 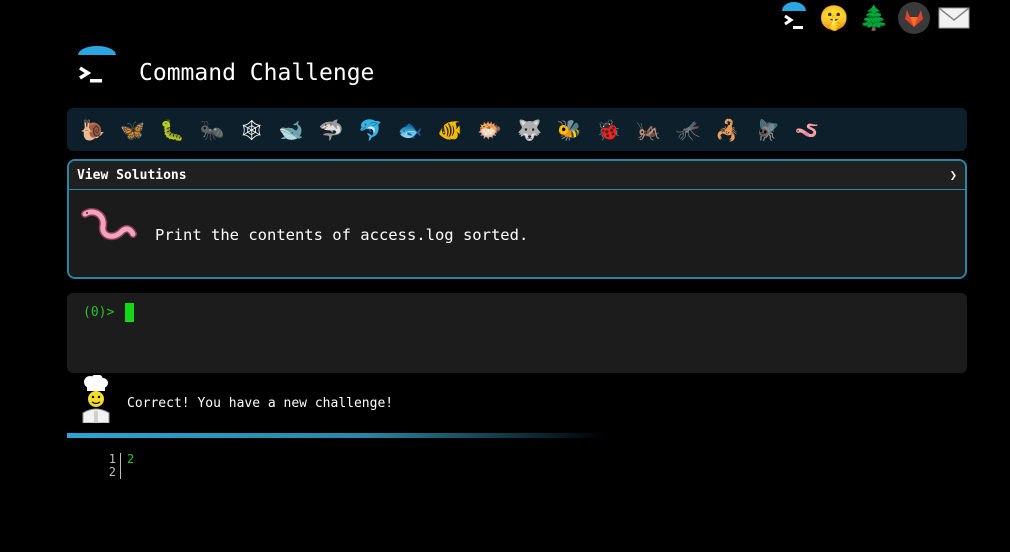 What do you see at coordinates (252, 130) in the screenshot?
I see `spider-web-icon: 🕸` at bounding box center [252, 130].